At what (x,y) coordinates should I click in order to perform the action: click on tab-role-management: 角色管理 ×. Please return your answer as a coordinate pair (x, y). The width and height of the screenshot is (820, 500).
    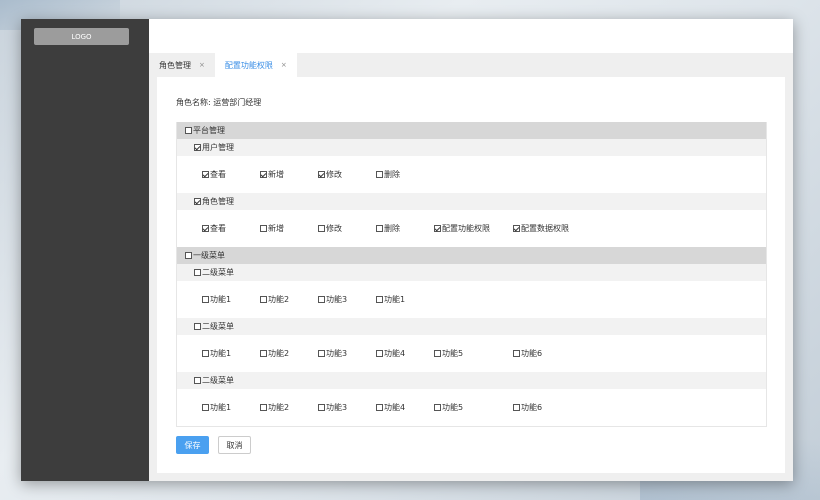
    Looking at the image, I should click on (182, 65).